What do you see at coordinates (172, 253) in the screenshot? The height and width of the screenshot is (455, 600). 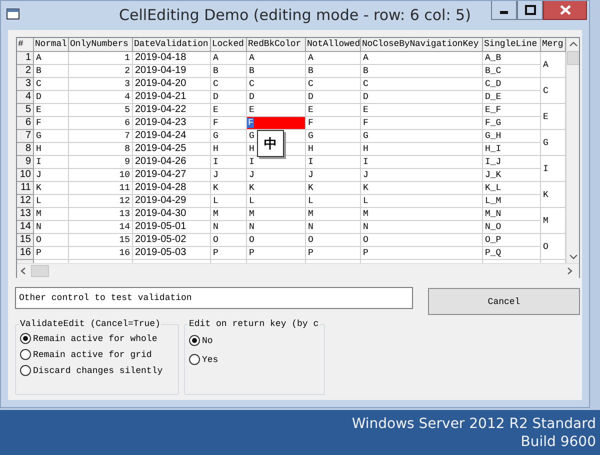 I see `grid-cell: 2019-05-03` at bounding box center [172, 253].